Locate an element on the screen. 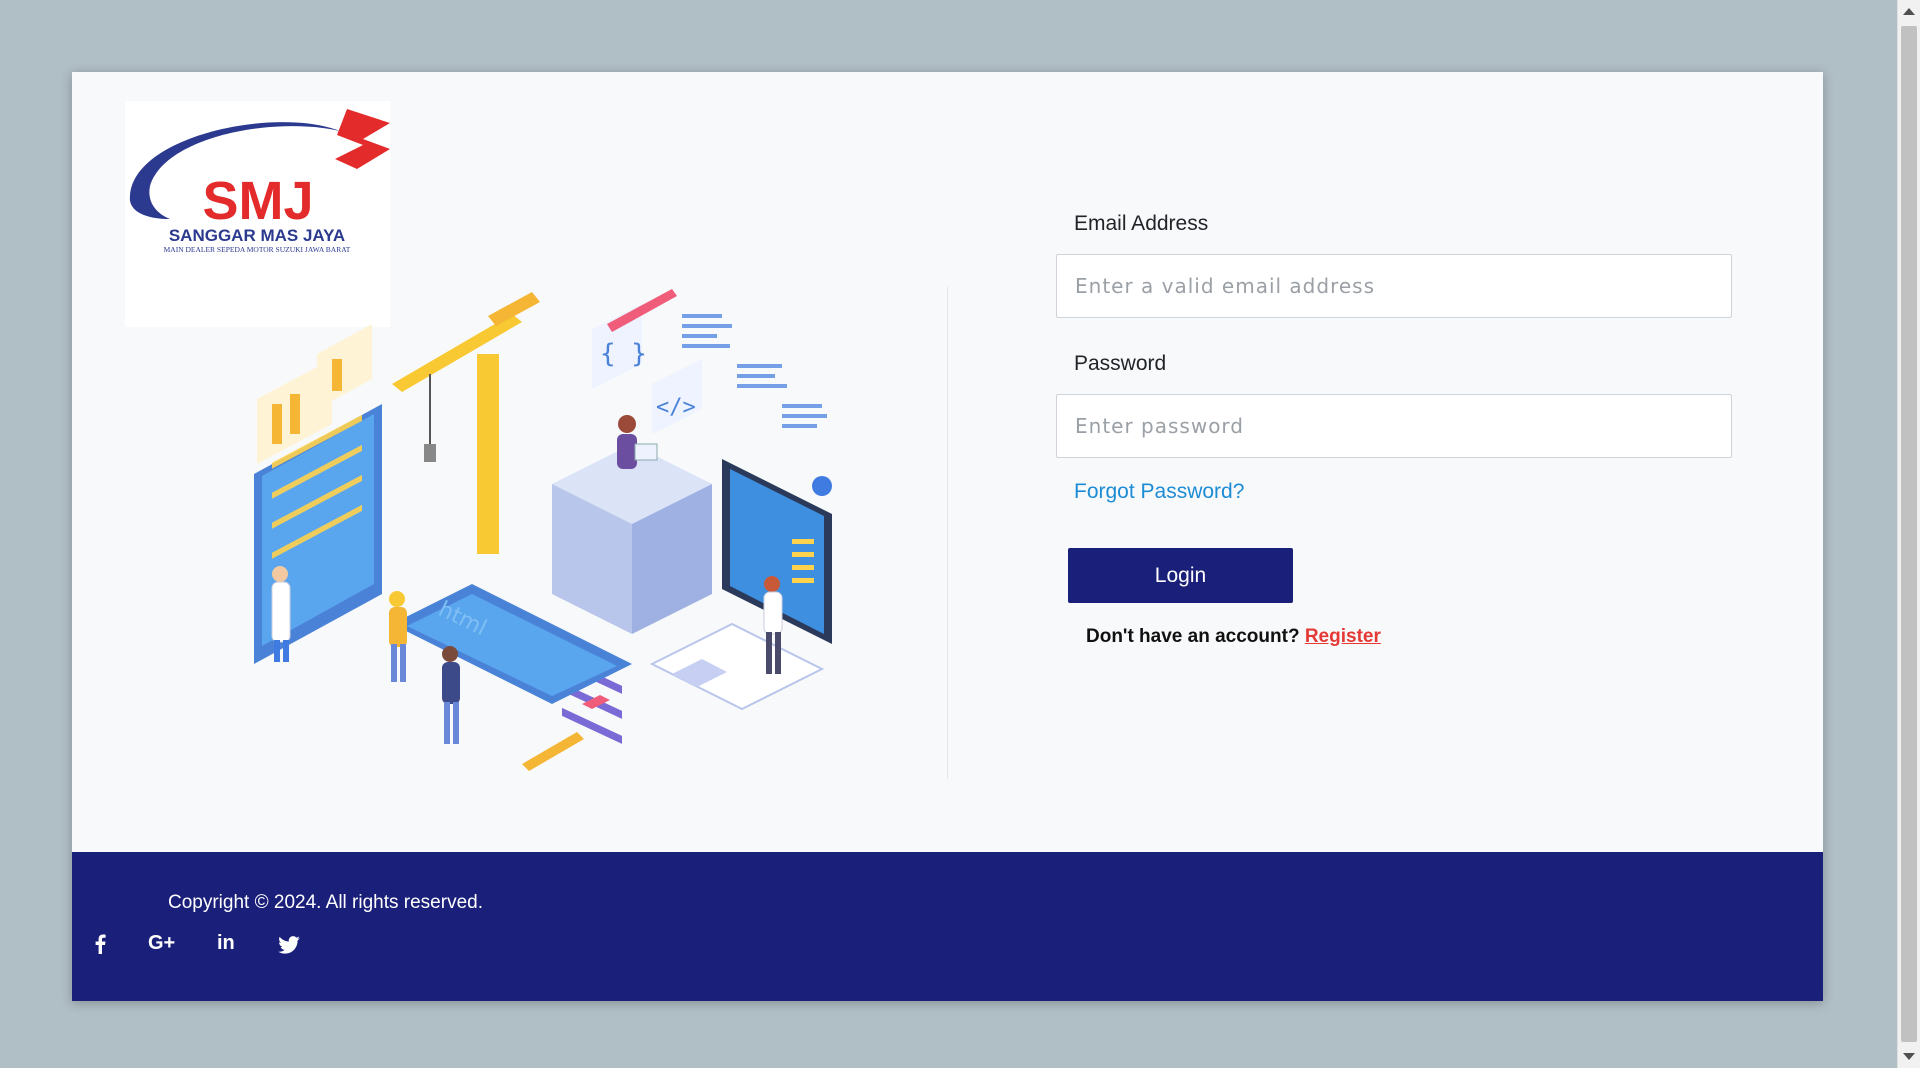 The height and width of the screenshot is (1068, 1920). twitter-icon is located at coordinates (289, 945).